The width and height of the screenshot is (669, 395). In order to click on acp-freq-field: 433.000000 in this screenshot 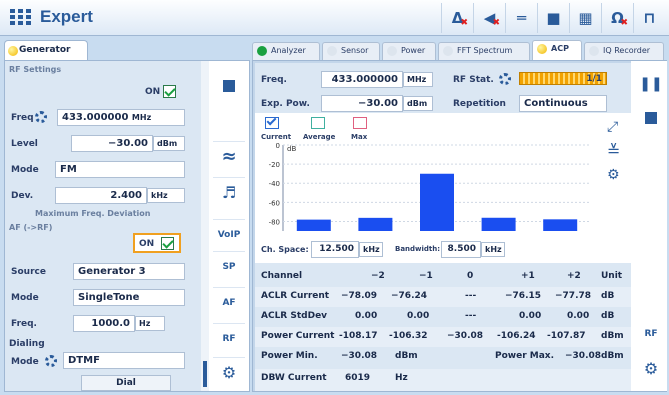, I will do `click(362, 79)`.